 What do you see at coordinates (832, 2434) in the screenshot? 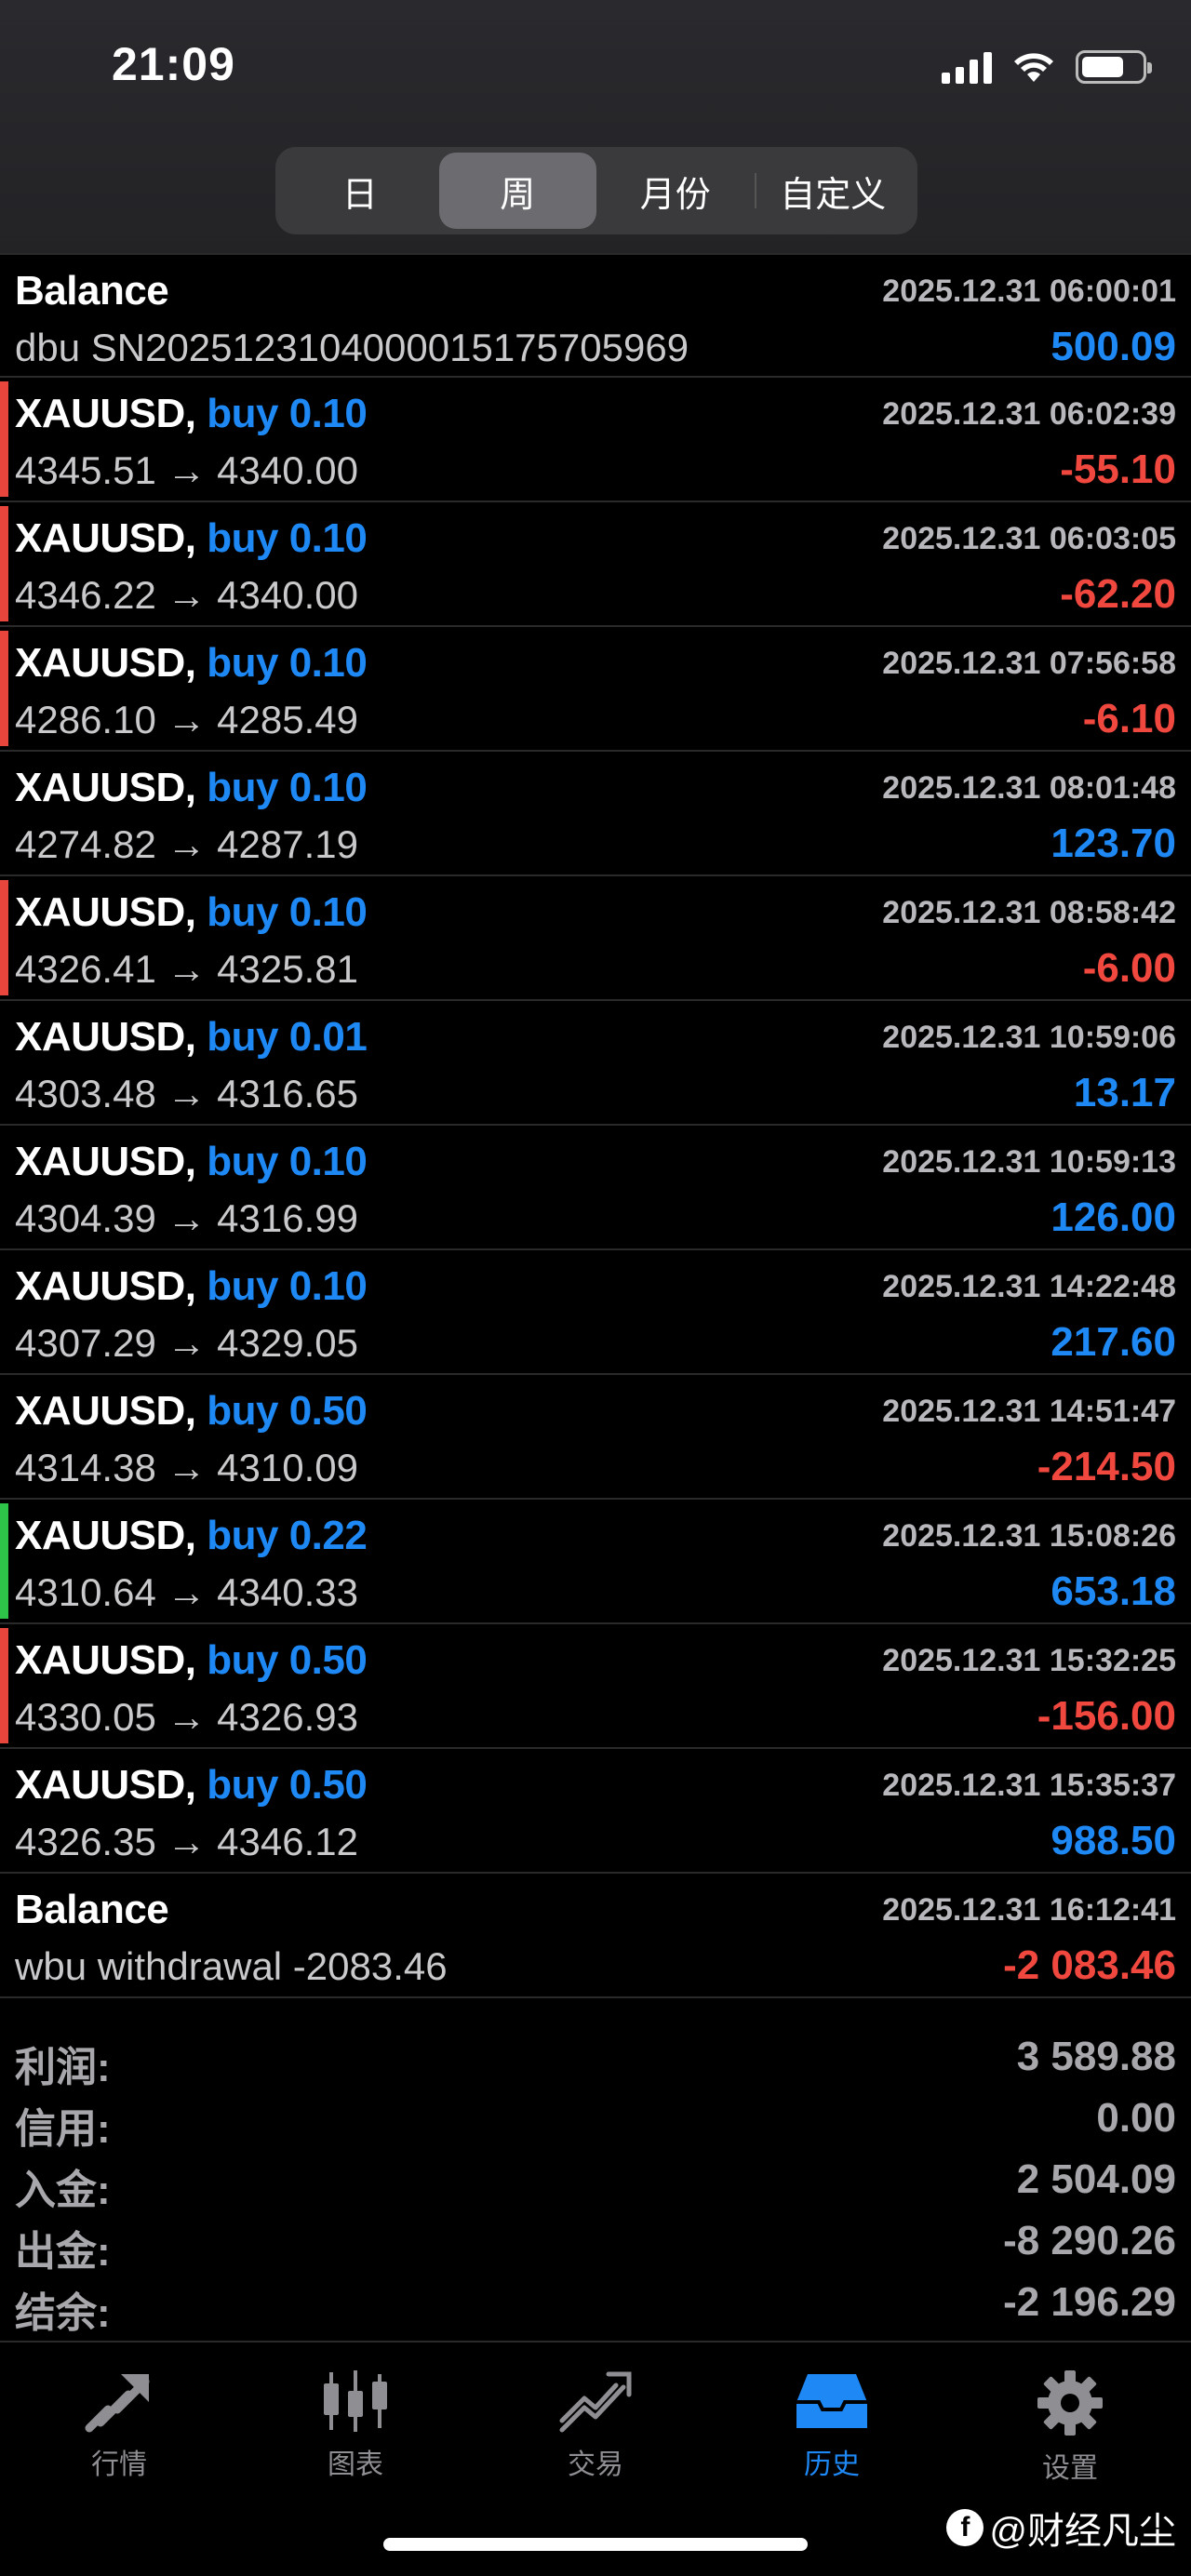
I see `tab-history: 历史` at bounding box center [832, 2434].